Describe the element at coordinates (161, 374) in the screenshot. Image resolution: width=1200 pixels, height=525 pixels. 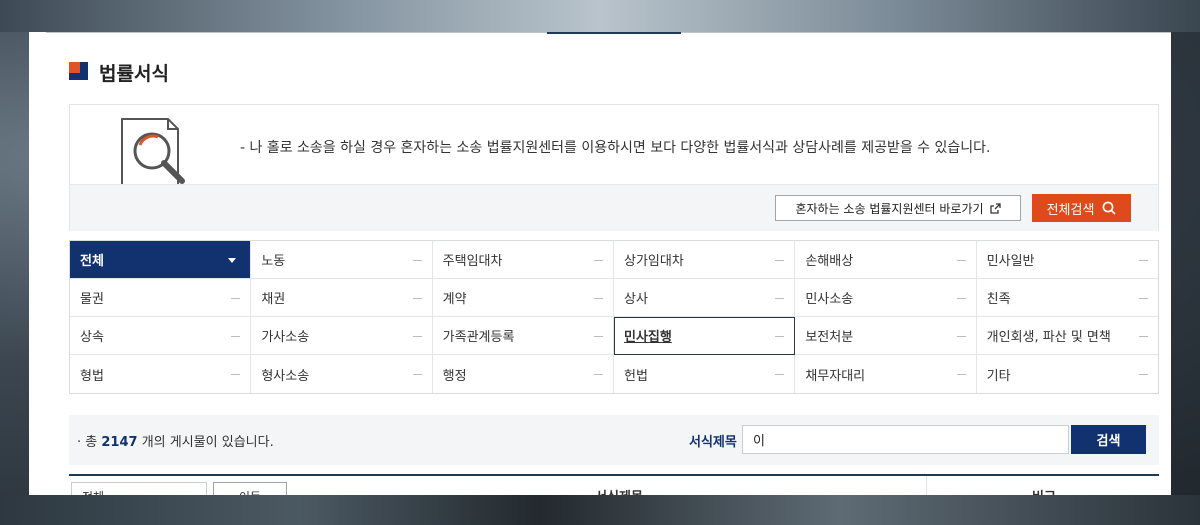
I see `category-형법: 형법` at that location.